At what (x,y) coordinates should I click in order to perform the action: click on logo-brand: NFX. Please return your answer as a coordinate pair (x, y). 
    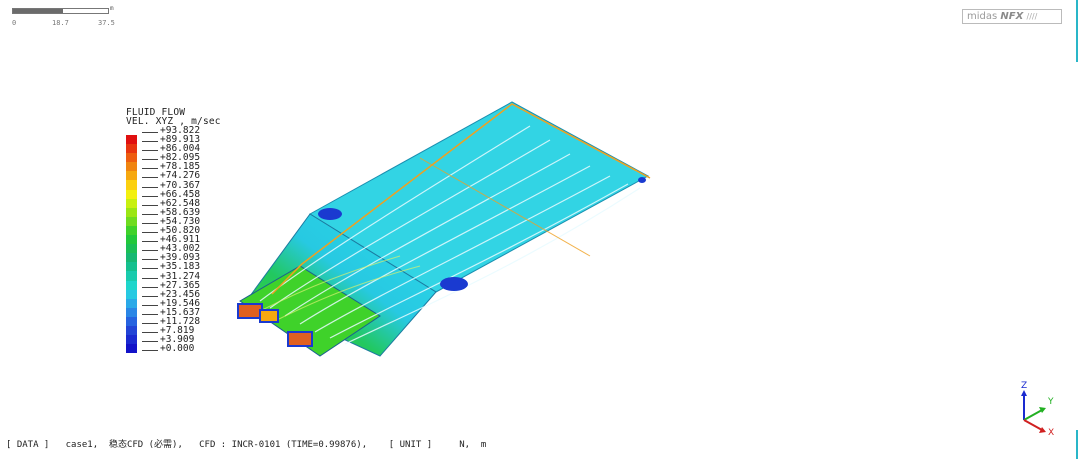
    Looking at the image, I should click on (1012, 16).